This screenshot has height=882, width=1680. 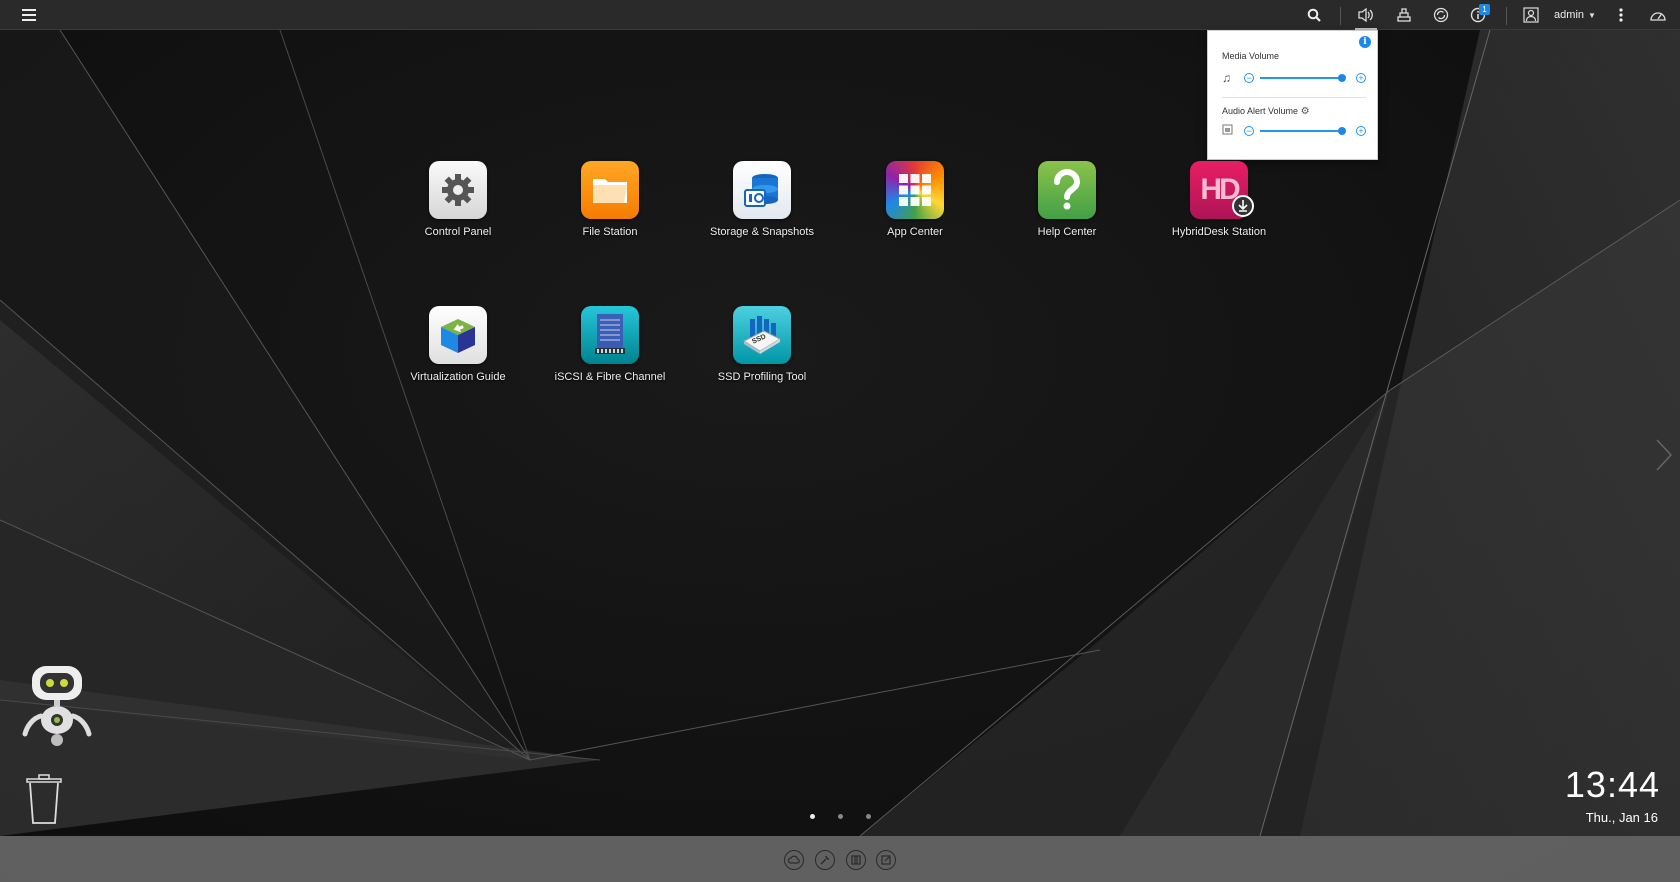 What do you see at coordinates (44, 800) in the screenshot?
I see `trash-icon` at bounding box center [44, 800].